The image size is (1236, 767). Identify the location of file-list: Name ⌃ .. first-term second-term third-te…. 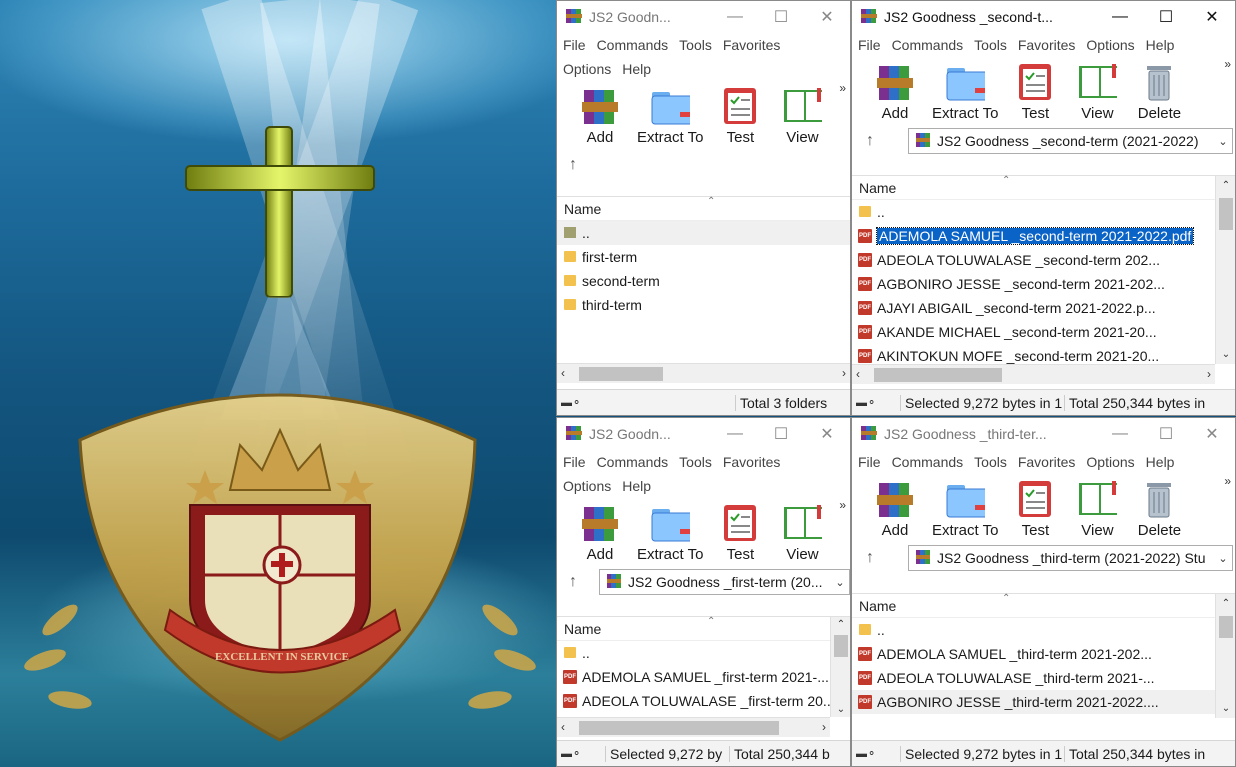
(703, 291).